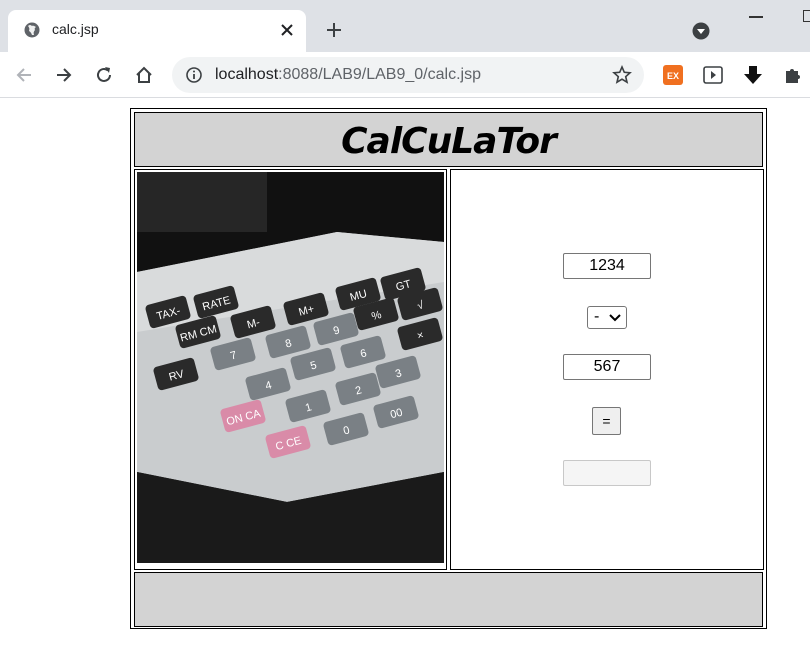  I want to click on page-title: CalCuLaTor, so click(449, 141).